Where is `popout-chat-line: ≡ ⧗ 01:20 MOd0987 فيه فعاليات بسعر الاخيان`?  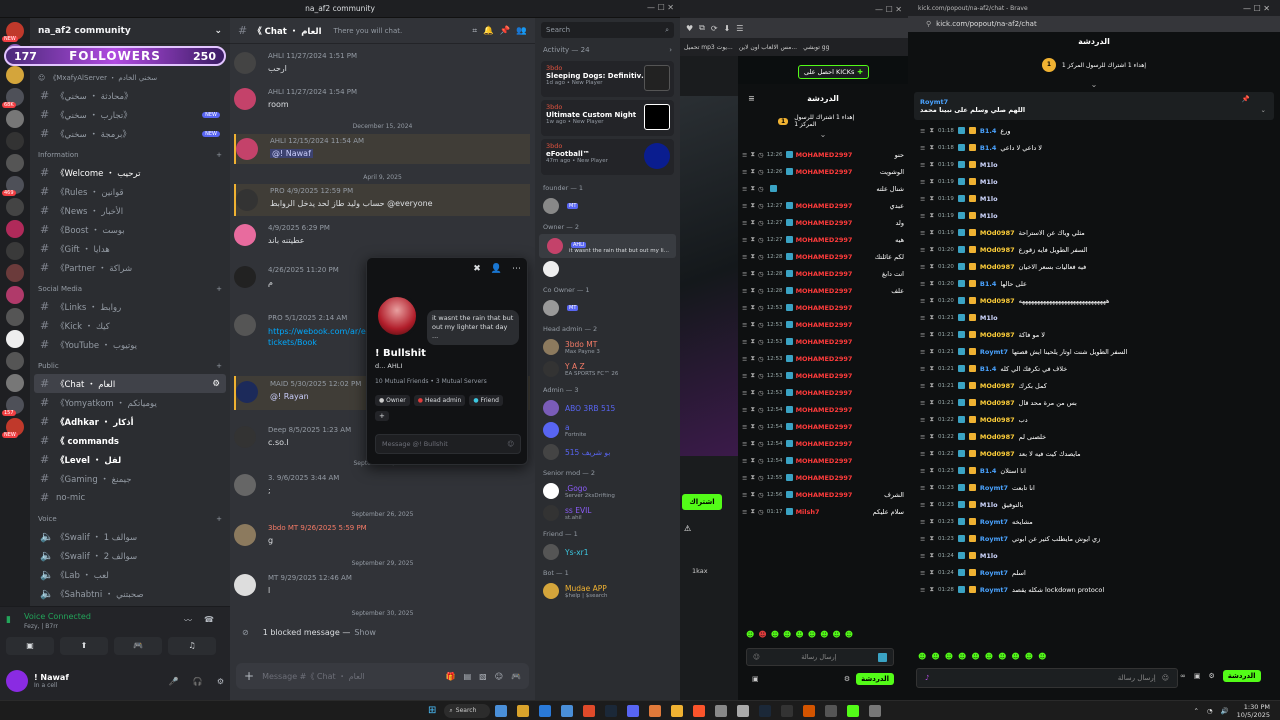
popout-chat-line: ≡ ⧗ 01:20 MOd0987 فيه فعاليات بسعر الاخيان is located at coordinates (1094, 266).